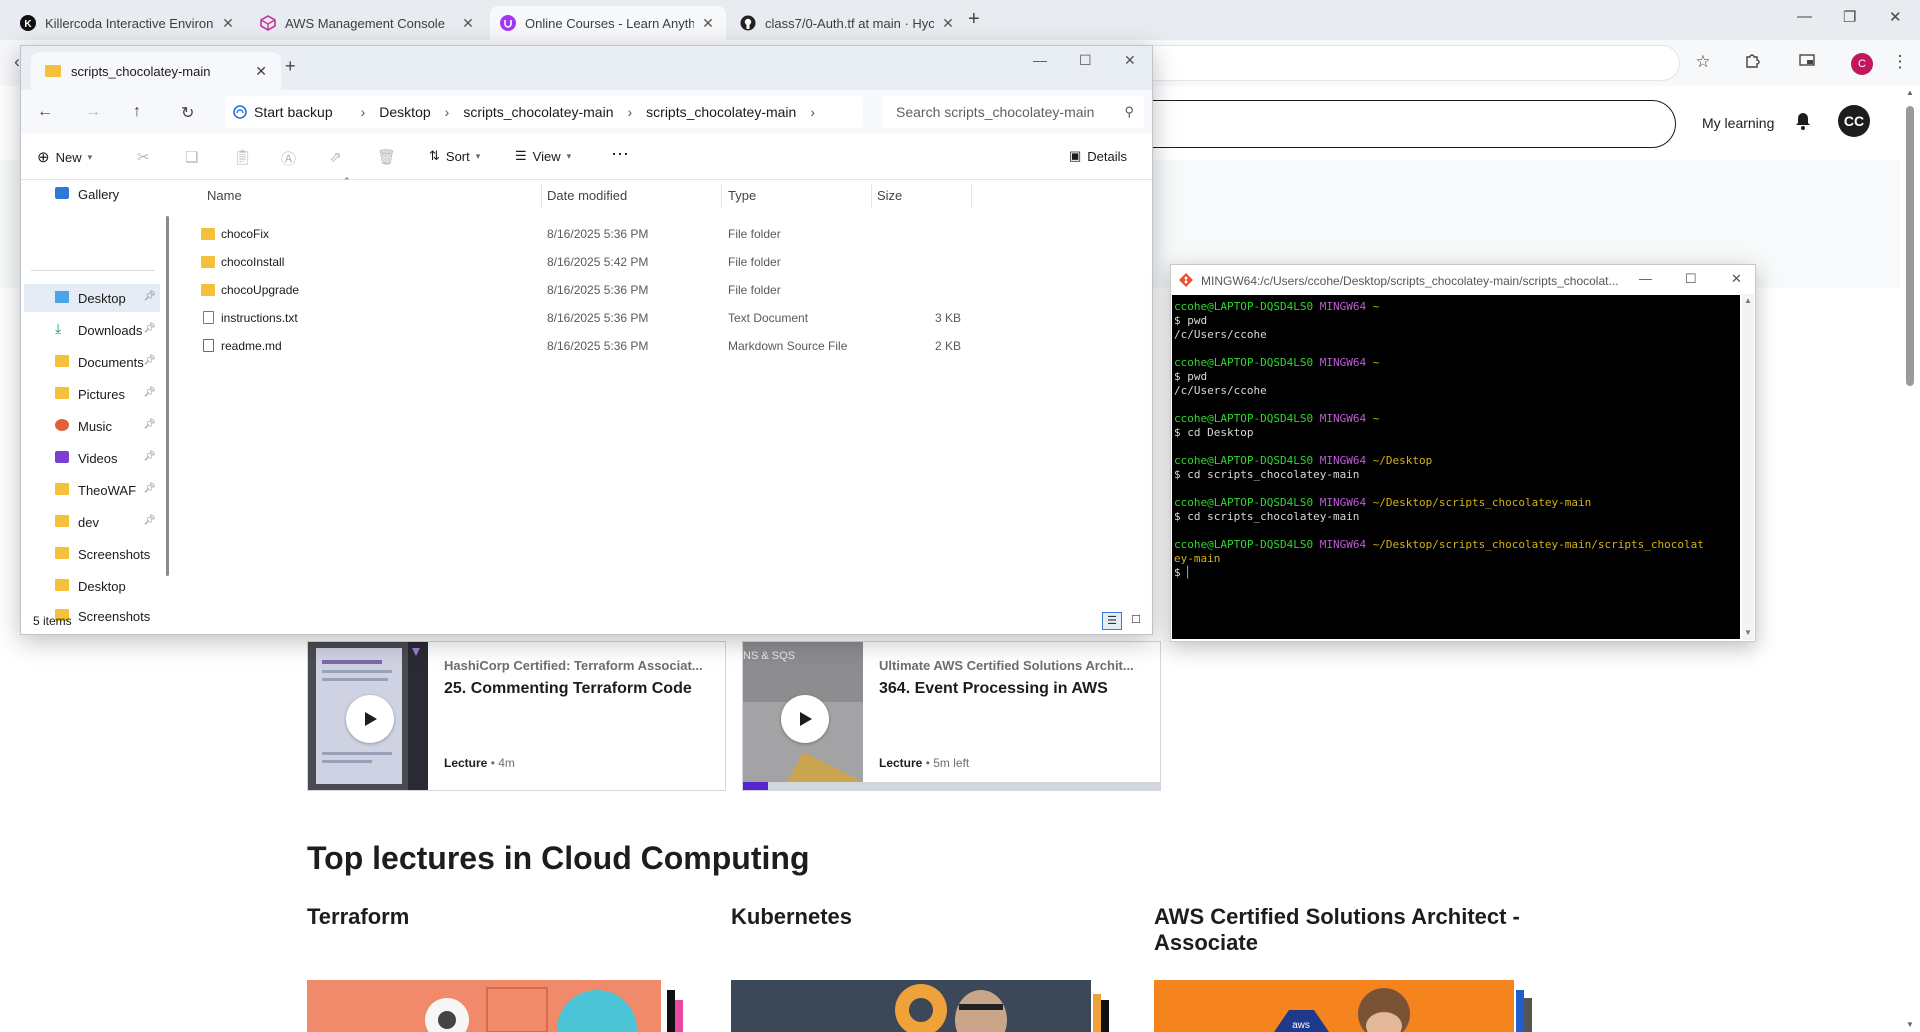 The height and width of the screenshot is (1032, 1920). Describe the element at coordinates (1807, 62) in the screenshot. I see `cast-icon` at that location.